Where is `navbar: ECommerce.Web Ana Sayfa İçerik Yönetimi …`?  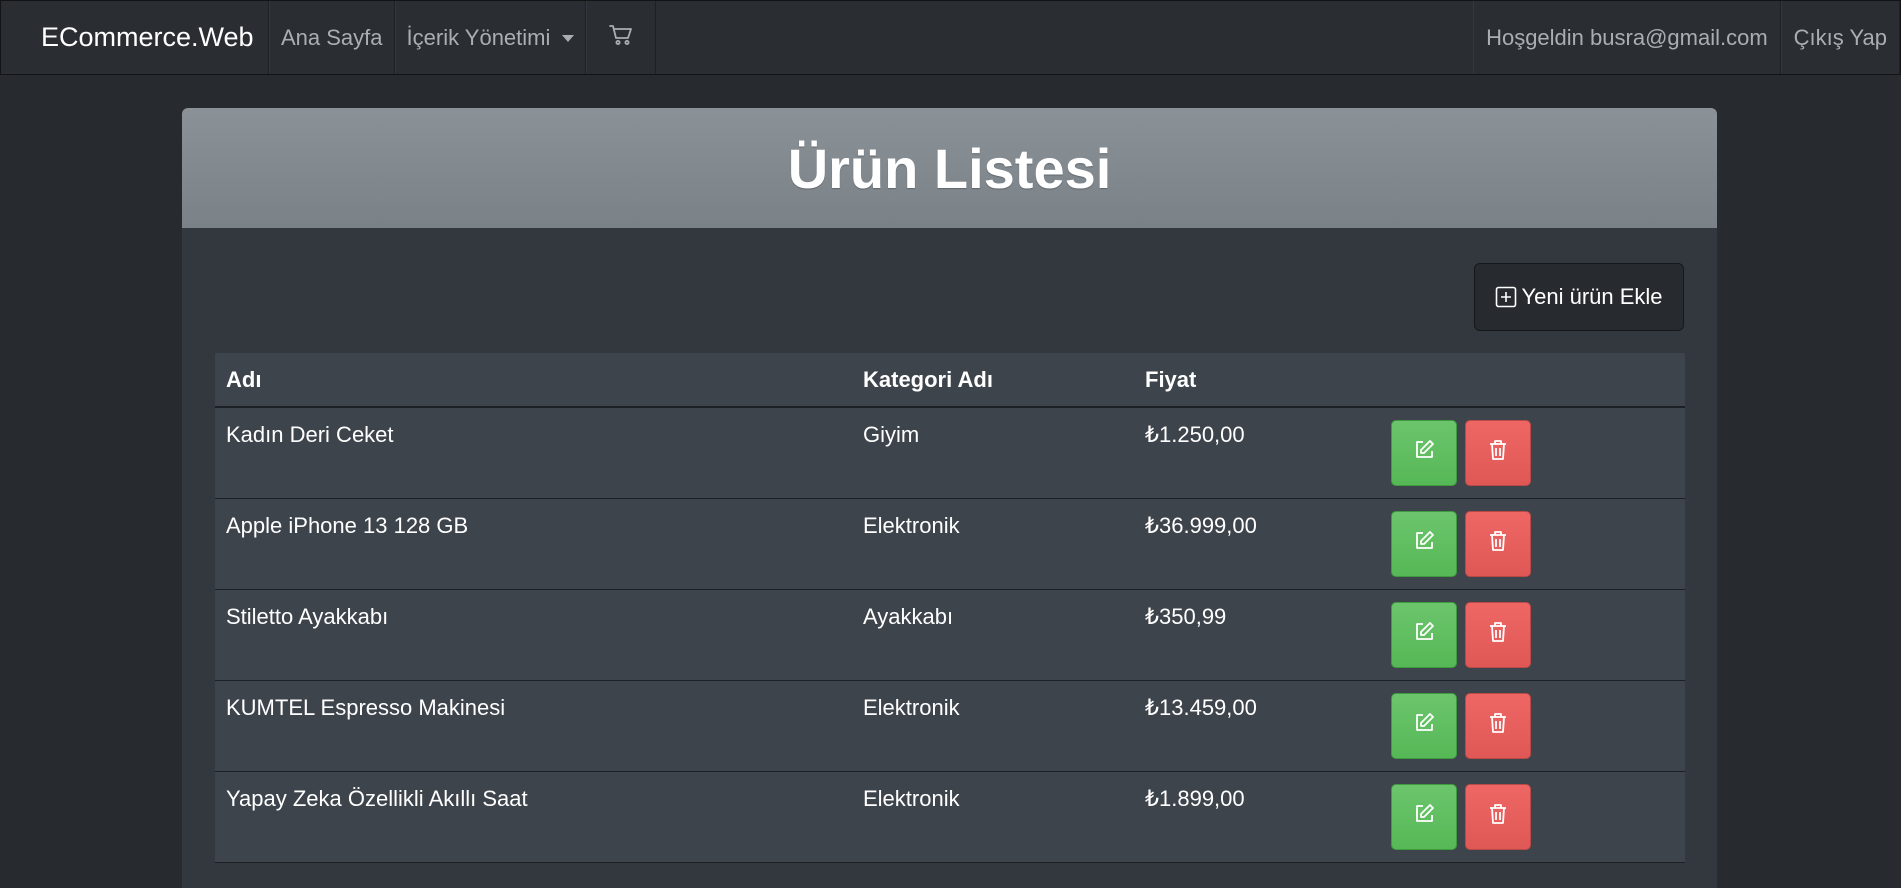
navbar: ECommerce.Web Ana Sayfa İçerik Yönetimi … is located at coordinates (950, 37).